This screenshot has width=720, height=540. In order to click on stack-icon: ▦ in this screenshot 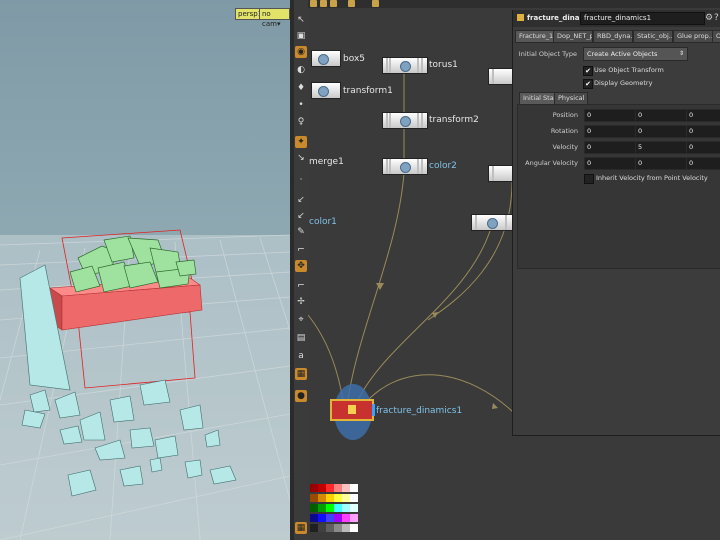, I will do `click(301, 528)`.